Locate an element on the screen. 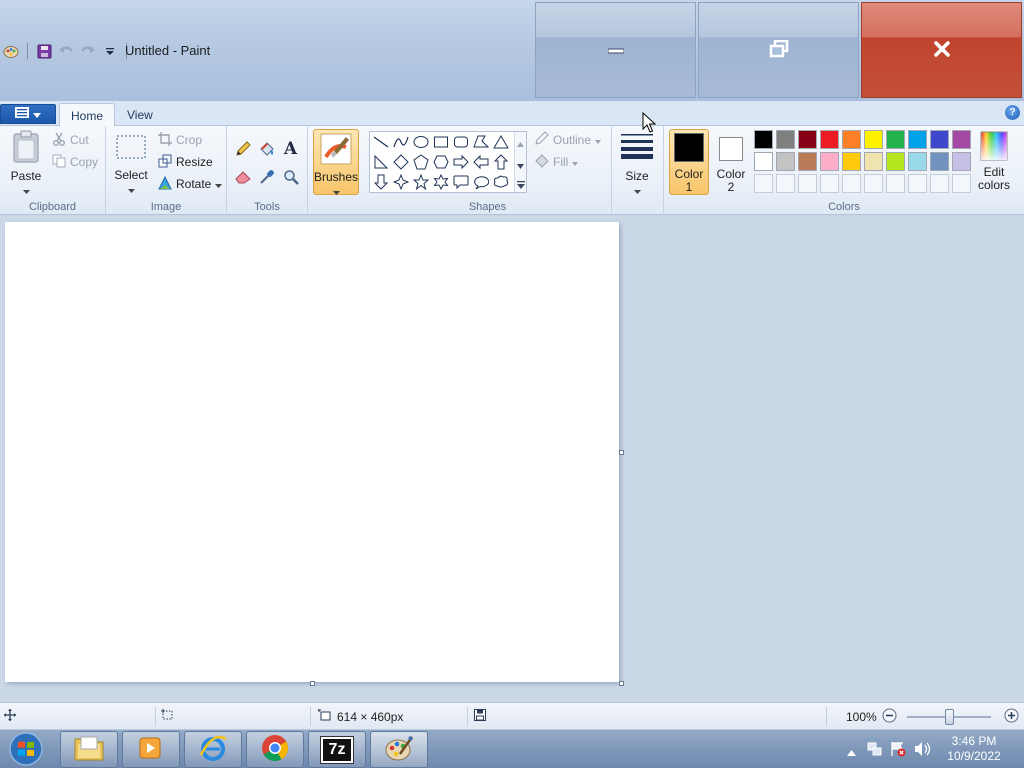 The width and height of the screenshot is (1024, 768). four-point-star-shape-icon is located at coordinates (401, 182).